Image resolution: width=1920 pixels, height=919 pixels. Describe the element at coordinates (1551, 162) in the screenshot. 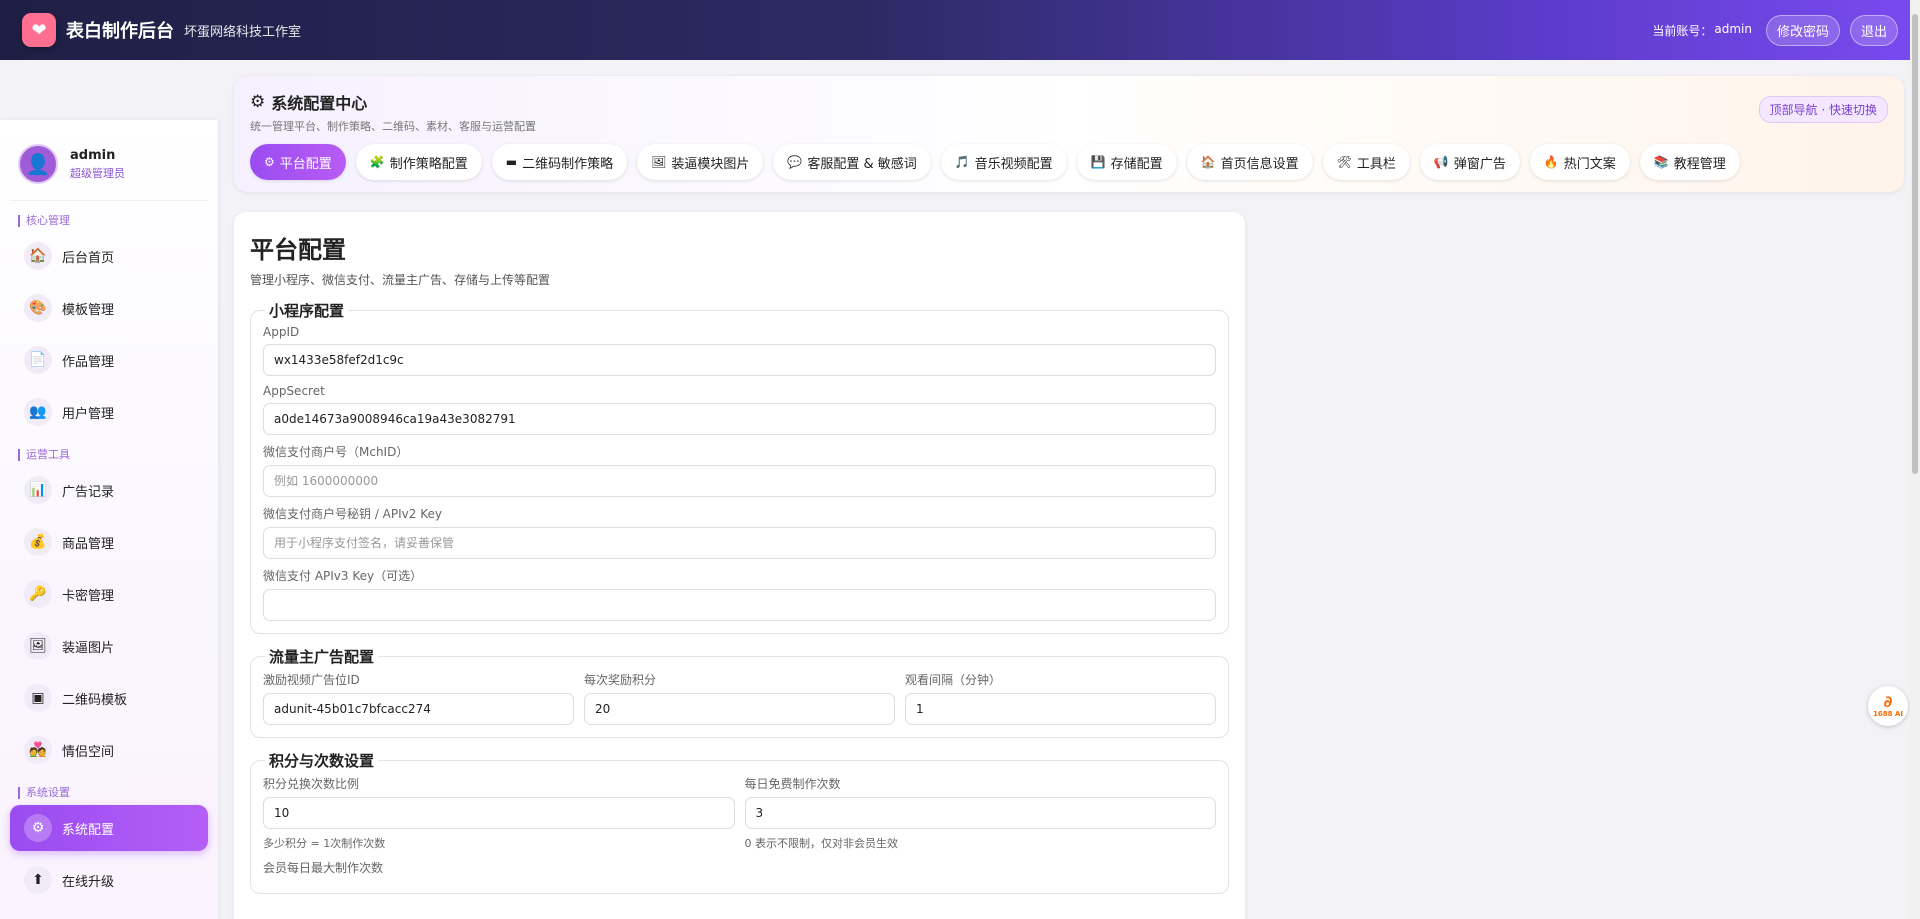

I see `fire-icon: 🔥` at that location.